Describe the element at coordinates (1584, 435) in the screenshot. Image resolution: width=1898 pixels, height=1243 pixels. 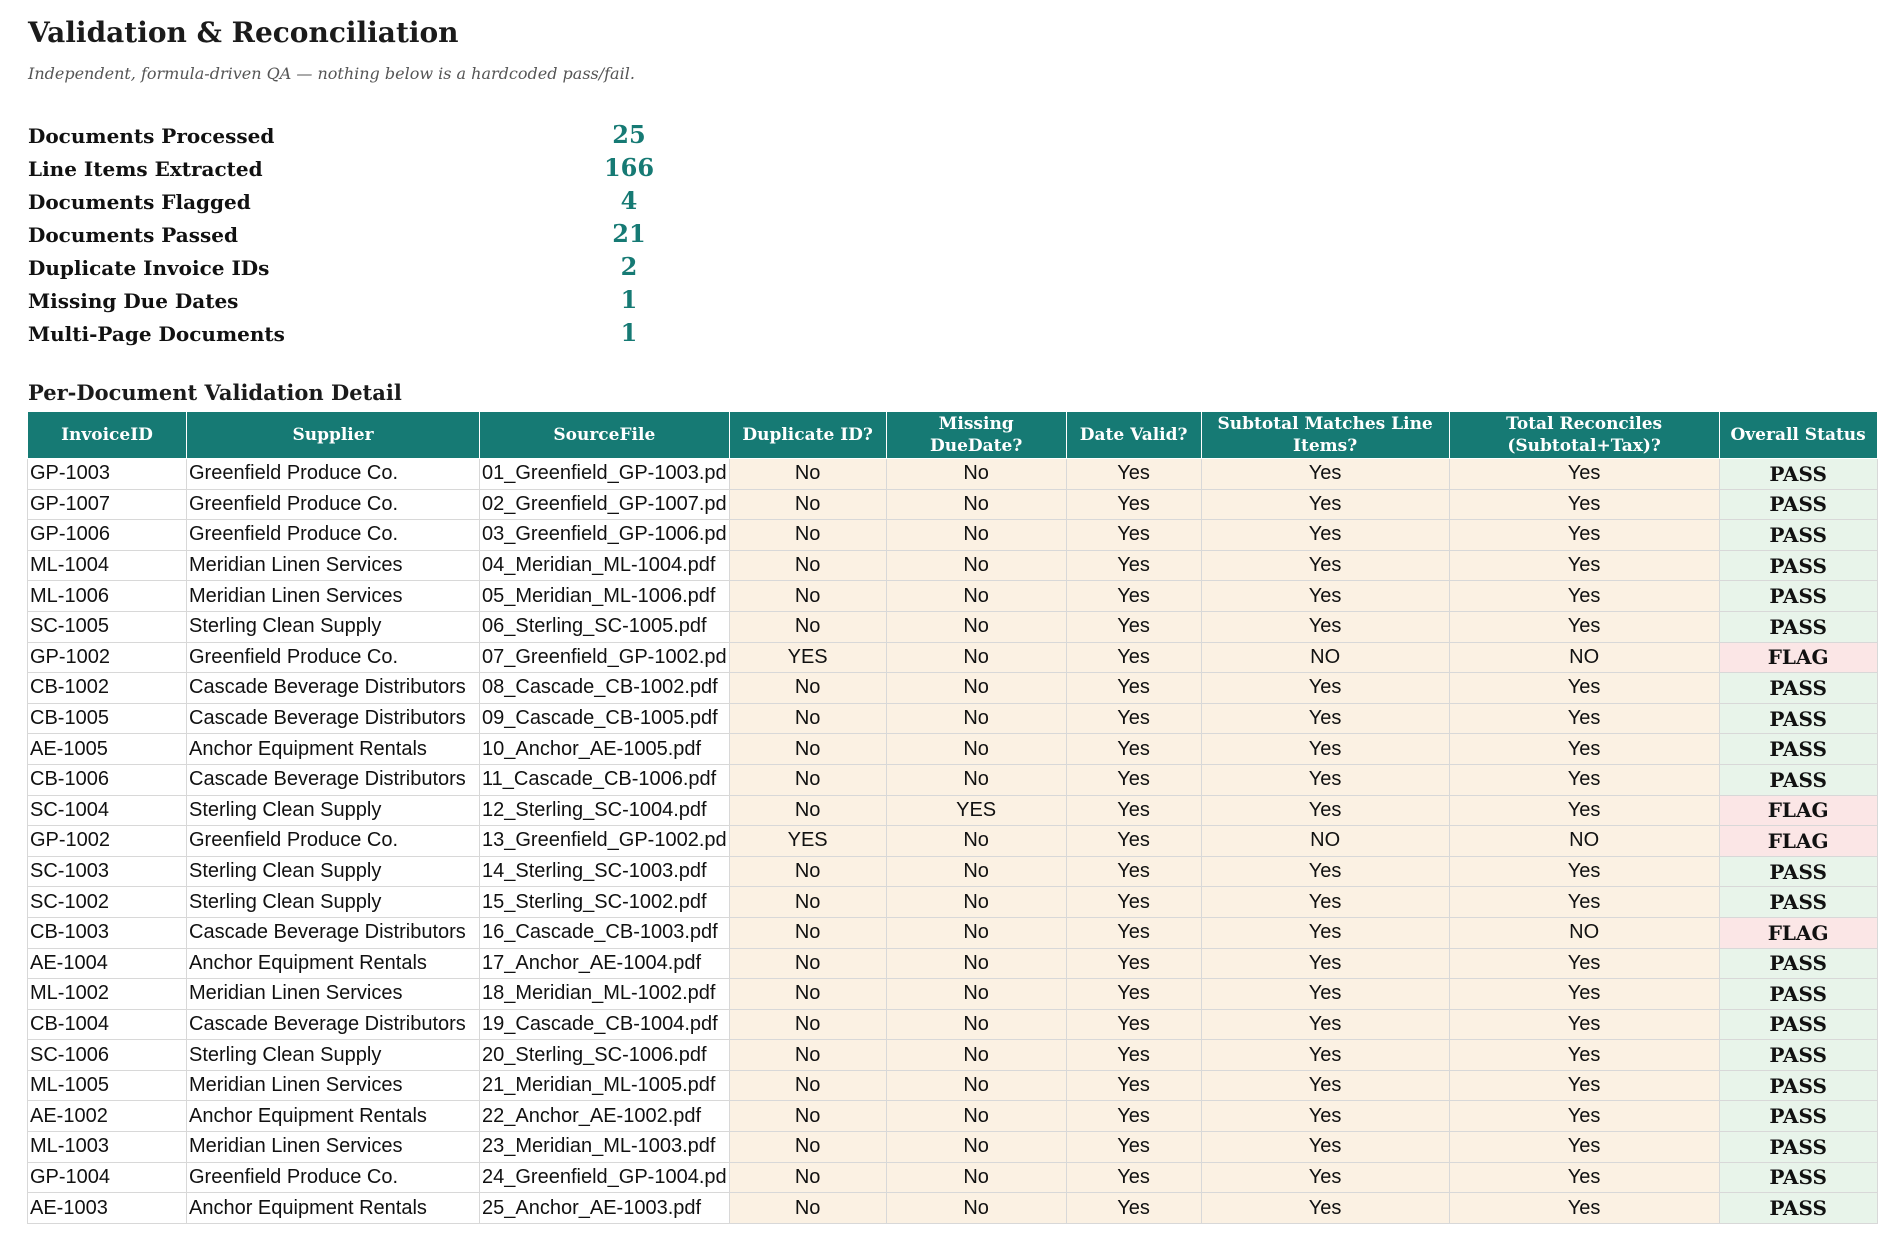
I see `column-header: Total Reconciles (Subtotal+Tax)?` at that location.